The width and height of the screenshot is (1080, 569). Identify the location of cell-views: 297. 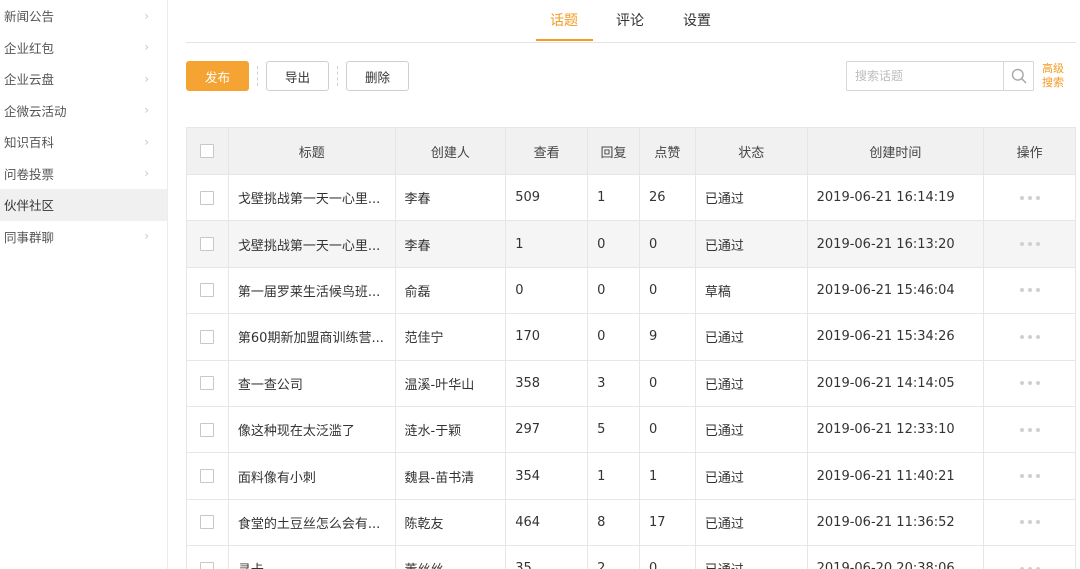
(547, 429).